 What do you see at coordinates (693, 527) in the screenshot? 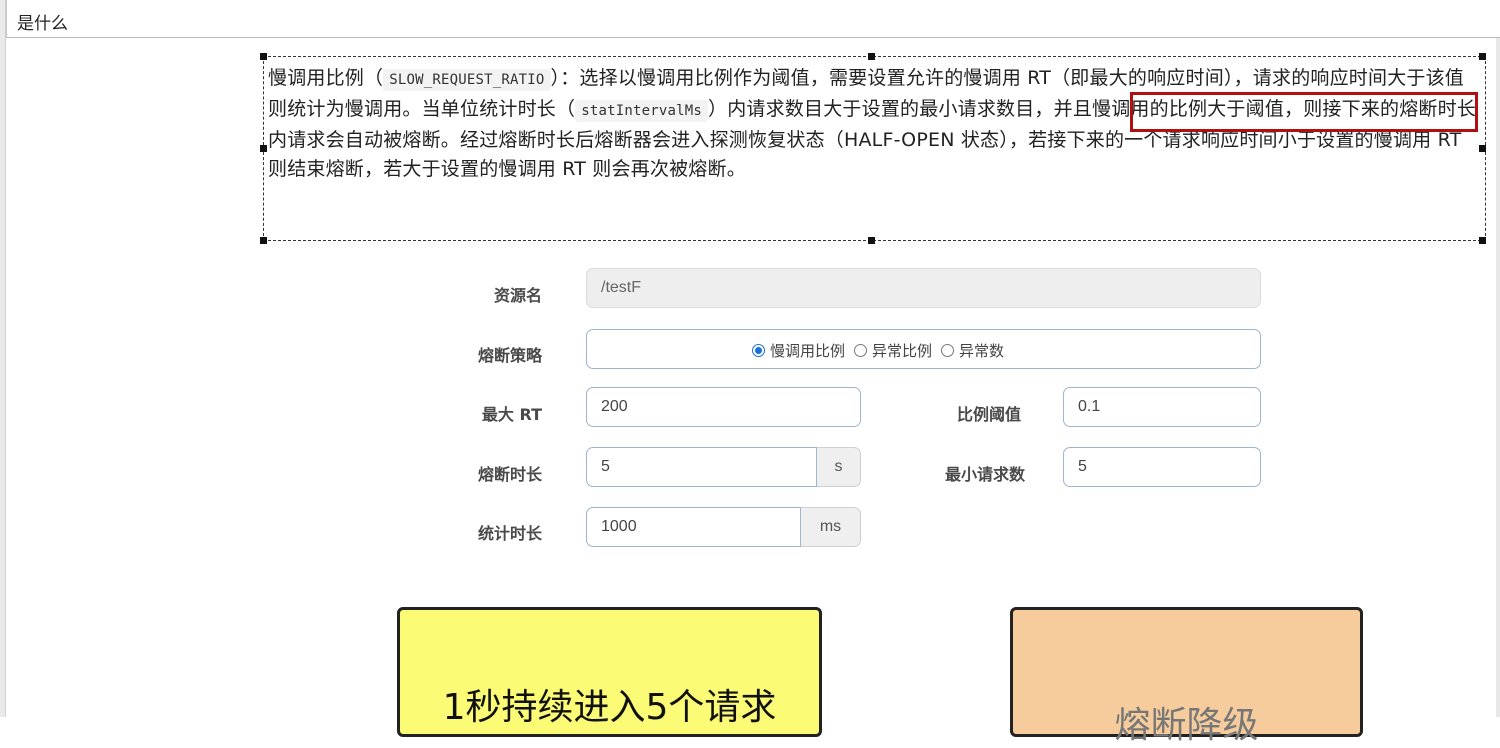
I see `stat-duration-input: 1000` at bounding box center [693, 527].